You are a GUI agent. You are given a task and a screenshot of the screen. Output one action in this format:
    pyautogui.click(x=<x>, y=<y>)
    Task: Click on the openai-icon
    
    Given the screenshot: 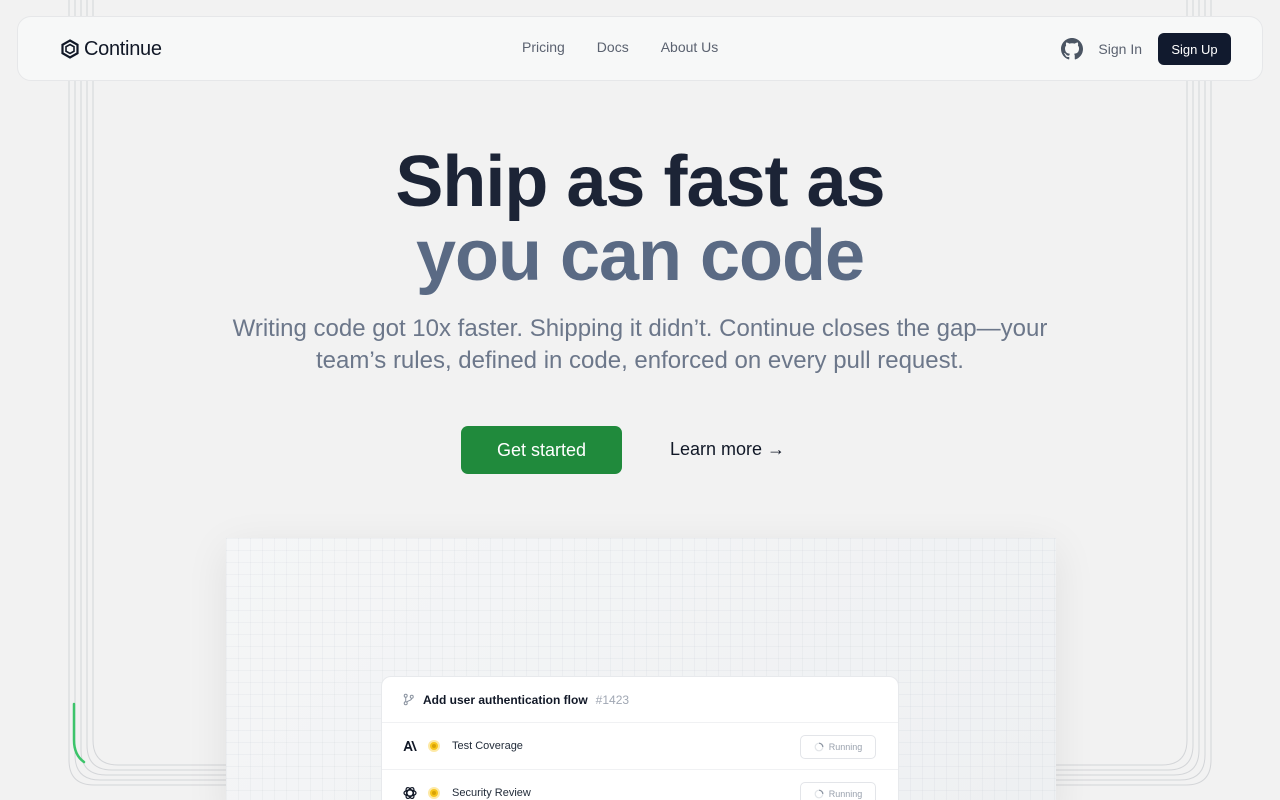 What is the action you would take?
    pyautogui.click(x=410, y=793)
    